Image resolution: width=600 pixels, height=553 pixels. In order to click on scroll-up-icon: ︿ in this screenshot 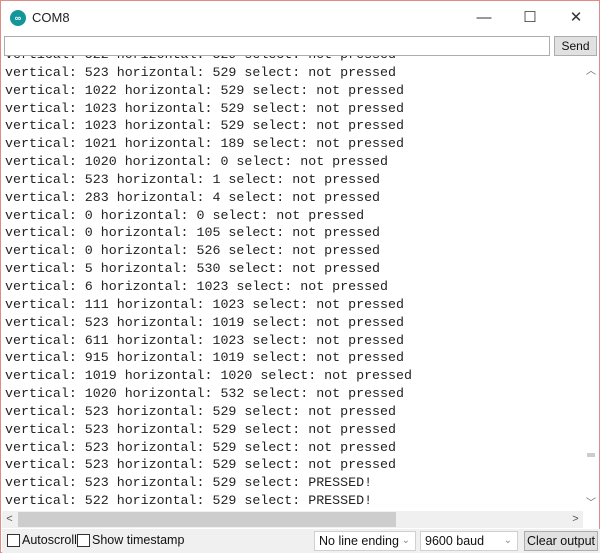, I will do `click(591, 69)`.